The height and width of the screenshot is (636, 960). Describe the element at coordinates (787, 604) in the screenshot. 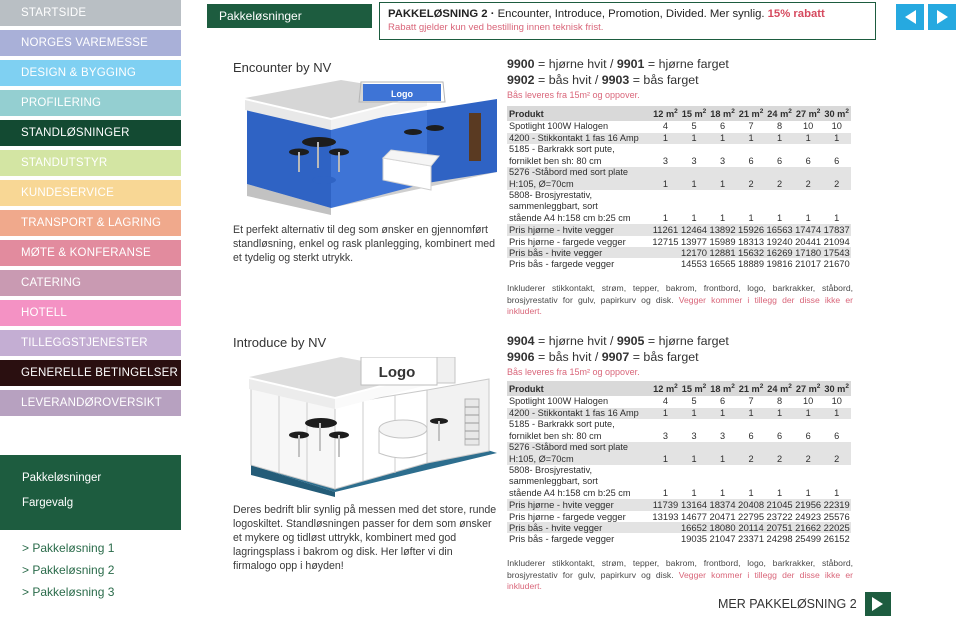

I see `cta-label: MER PAKKELØSNING 2` at that location.